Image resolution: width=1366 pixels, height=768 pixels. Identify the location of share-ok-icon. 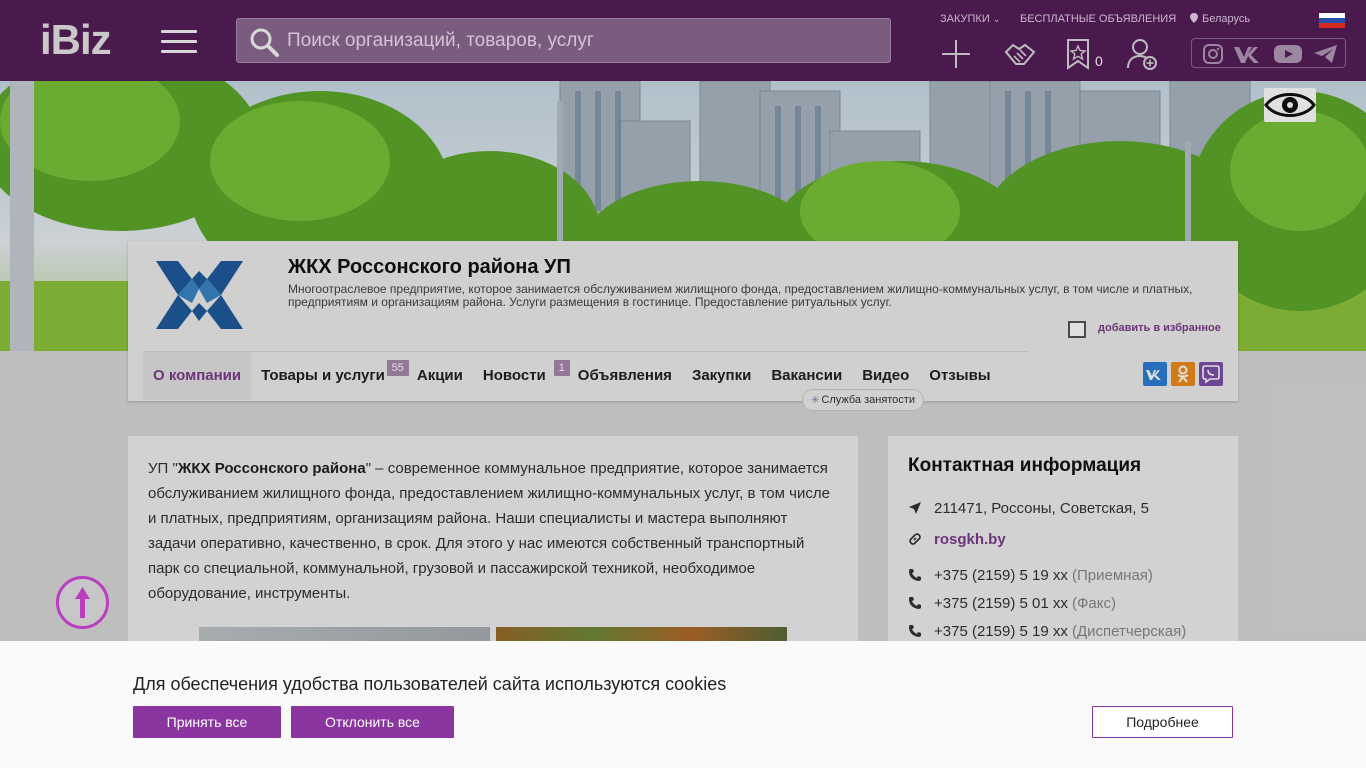
(1183, 374).